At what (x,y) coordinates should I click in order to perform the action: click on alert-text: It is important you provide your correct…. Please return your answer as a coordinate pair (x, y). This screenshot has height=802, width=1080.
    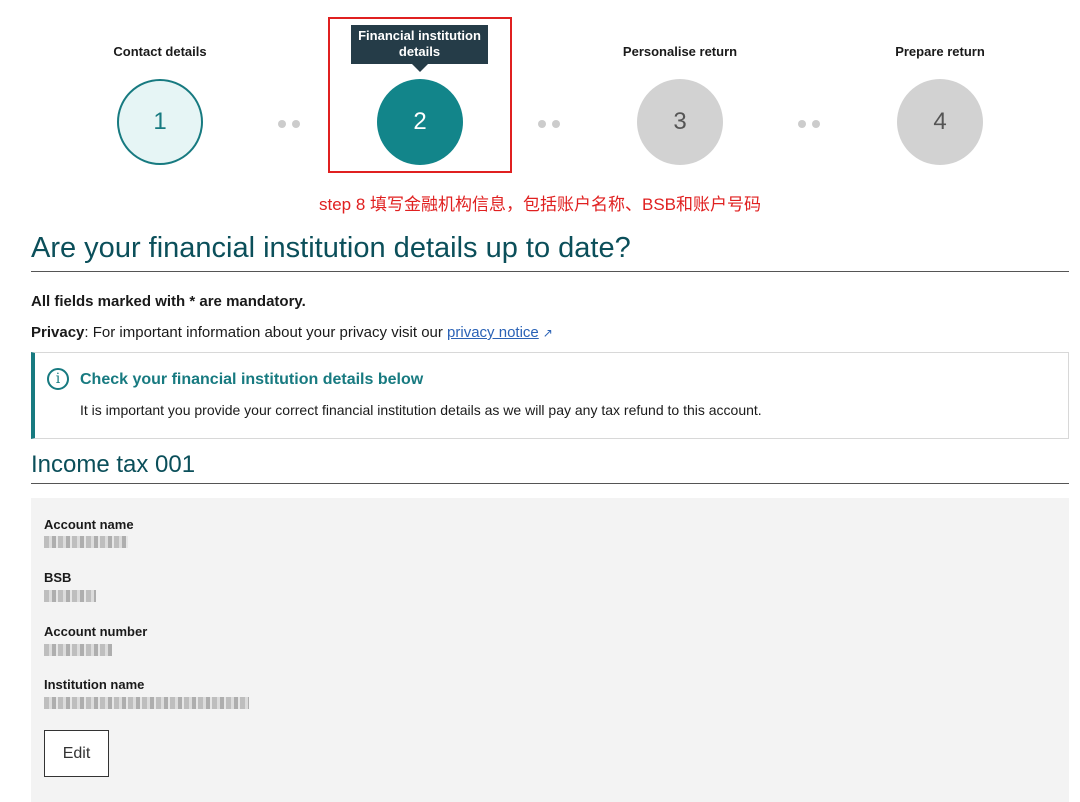
    Looking at the image, I should click on (421, 410).